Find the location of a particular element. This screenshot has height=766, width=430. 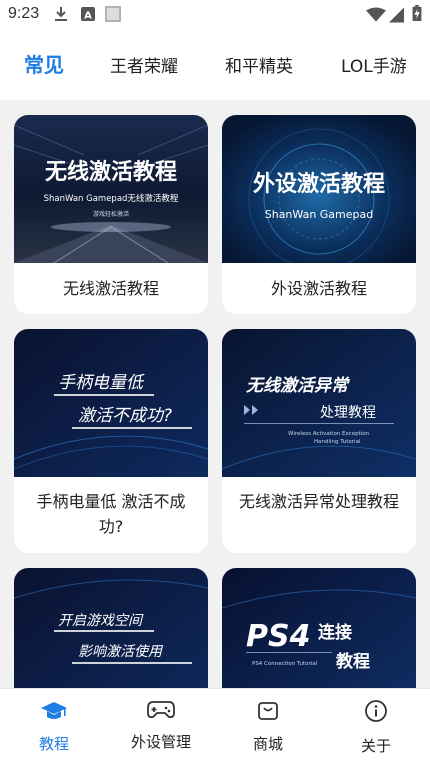

nav-label: 外设管理 is located at coordinates (160, 742).